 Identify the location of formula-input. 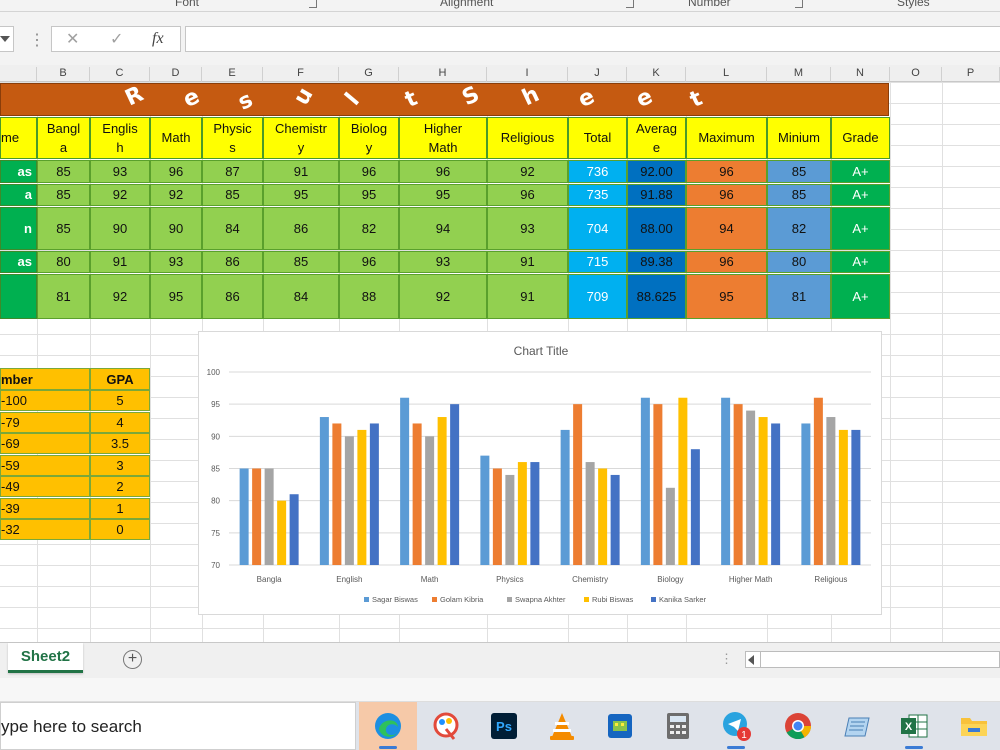
(592, 39).